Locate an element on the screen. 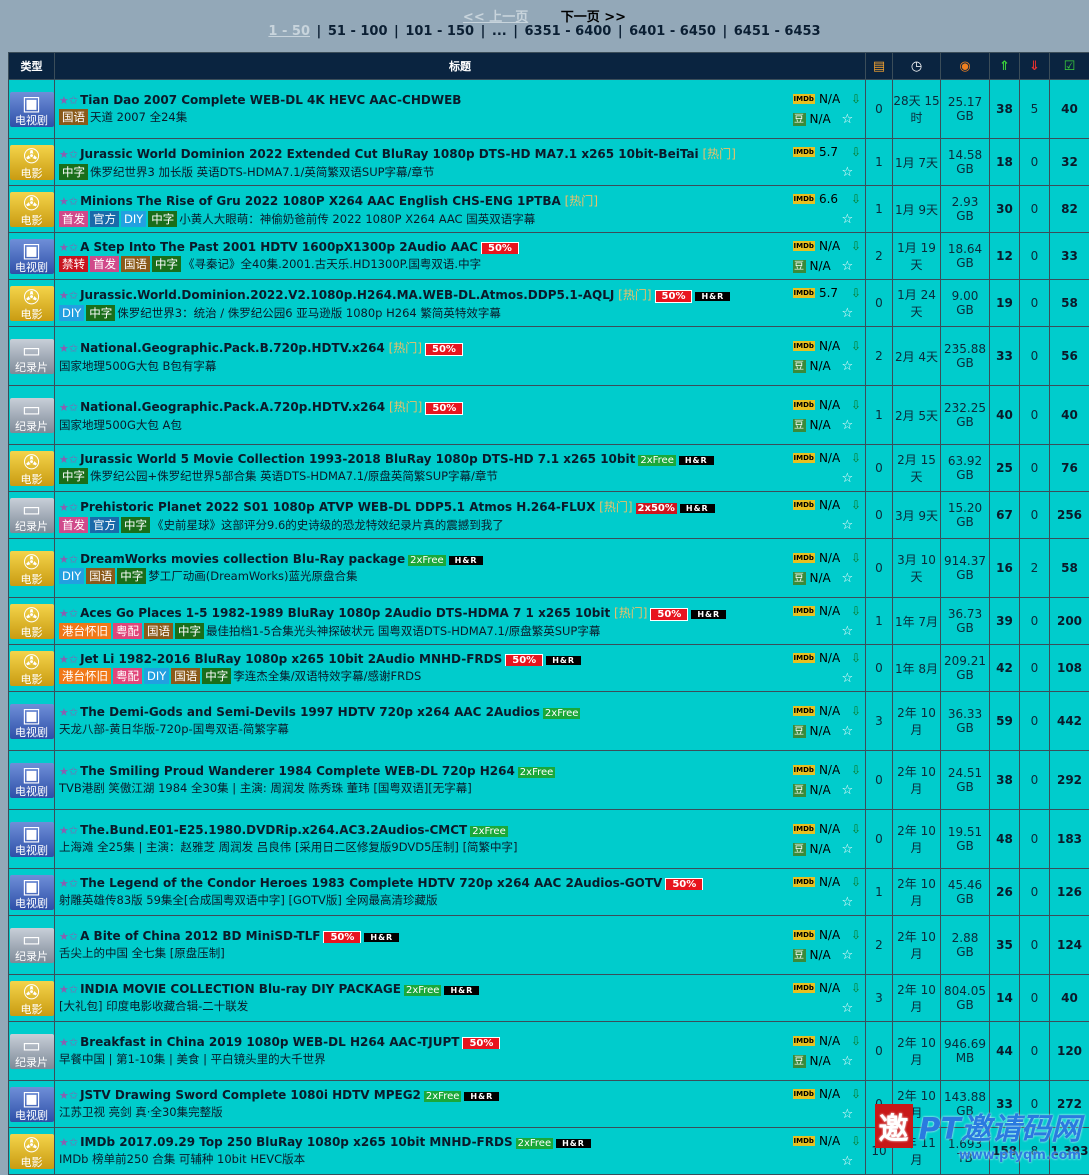  leechers-count: 2 is located at coordinates (1035, 568).